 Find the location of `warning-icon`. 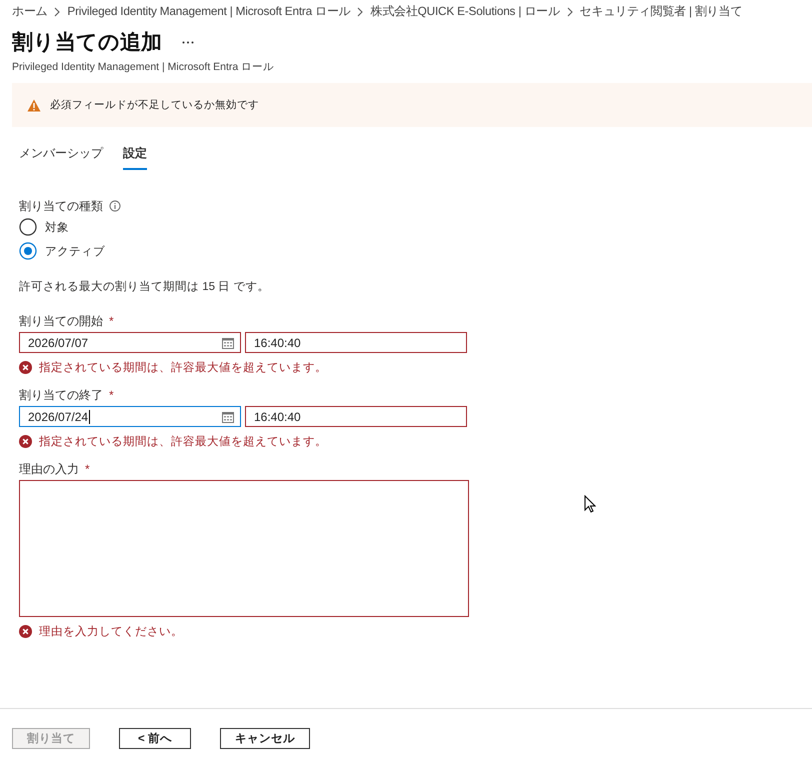

warning-icon is located at coordinates (34, 105).